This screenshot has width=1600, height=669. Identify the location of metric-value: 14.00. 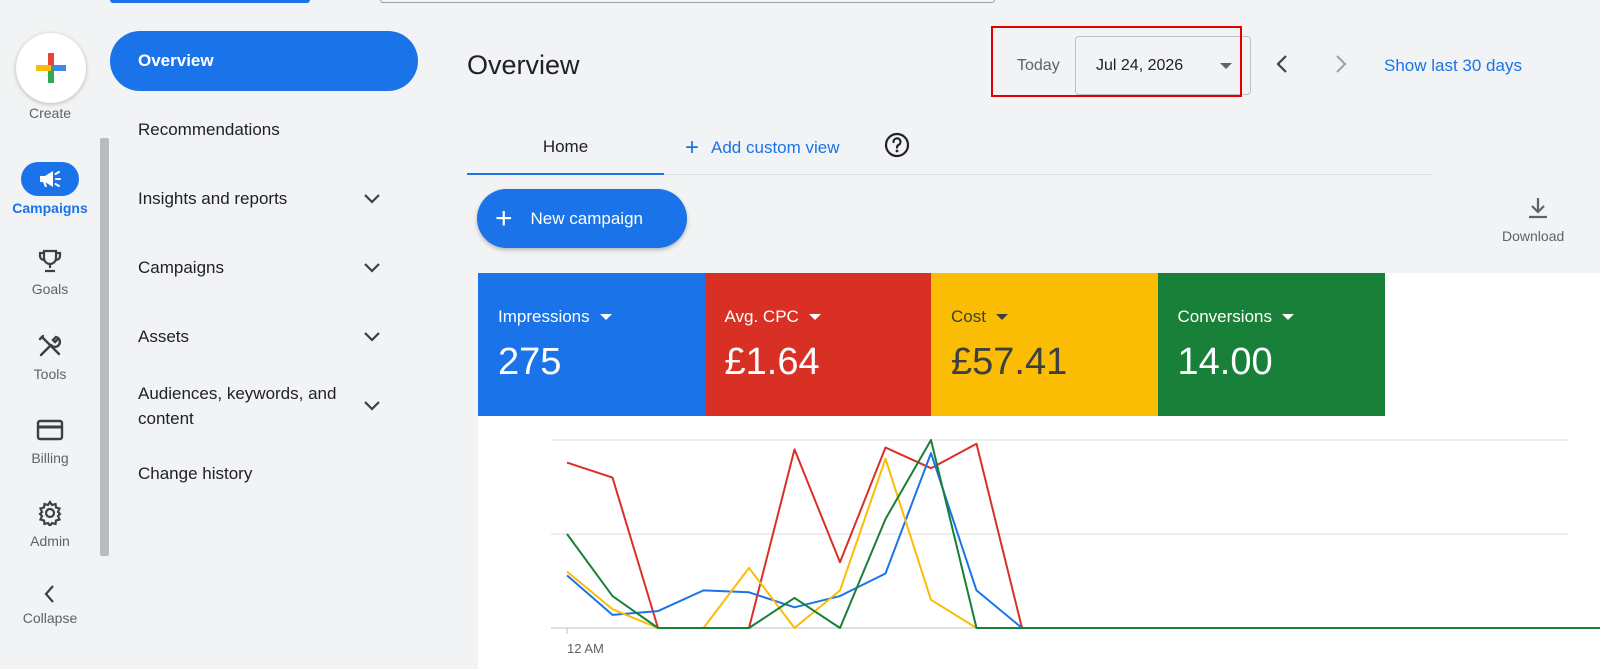
(1225, 362).